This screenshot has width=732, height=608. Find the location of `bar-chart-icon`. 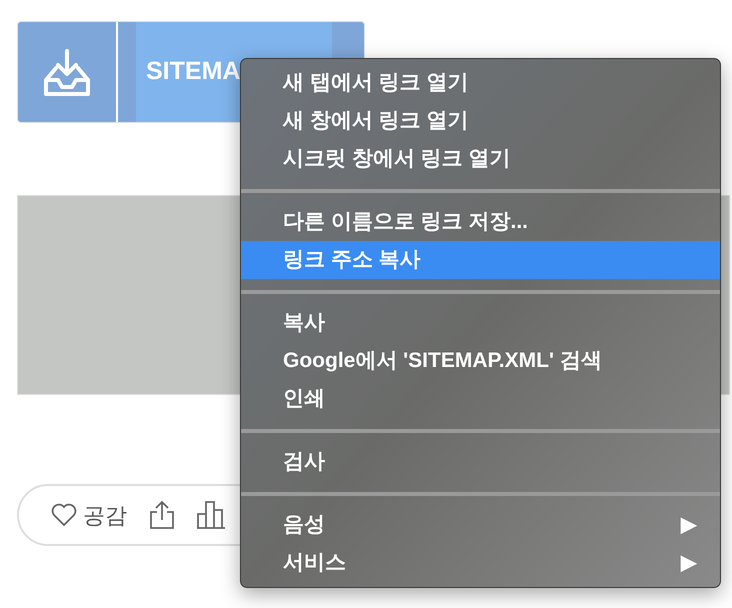

bar-chart-icon is located at coordinates (211, 515).